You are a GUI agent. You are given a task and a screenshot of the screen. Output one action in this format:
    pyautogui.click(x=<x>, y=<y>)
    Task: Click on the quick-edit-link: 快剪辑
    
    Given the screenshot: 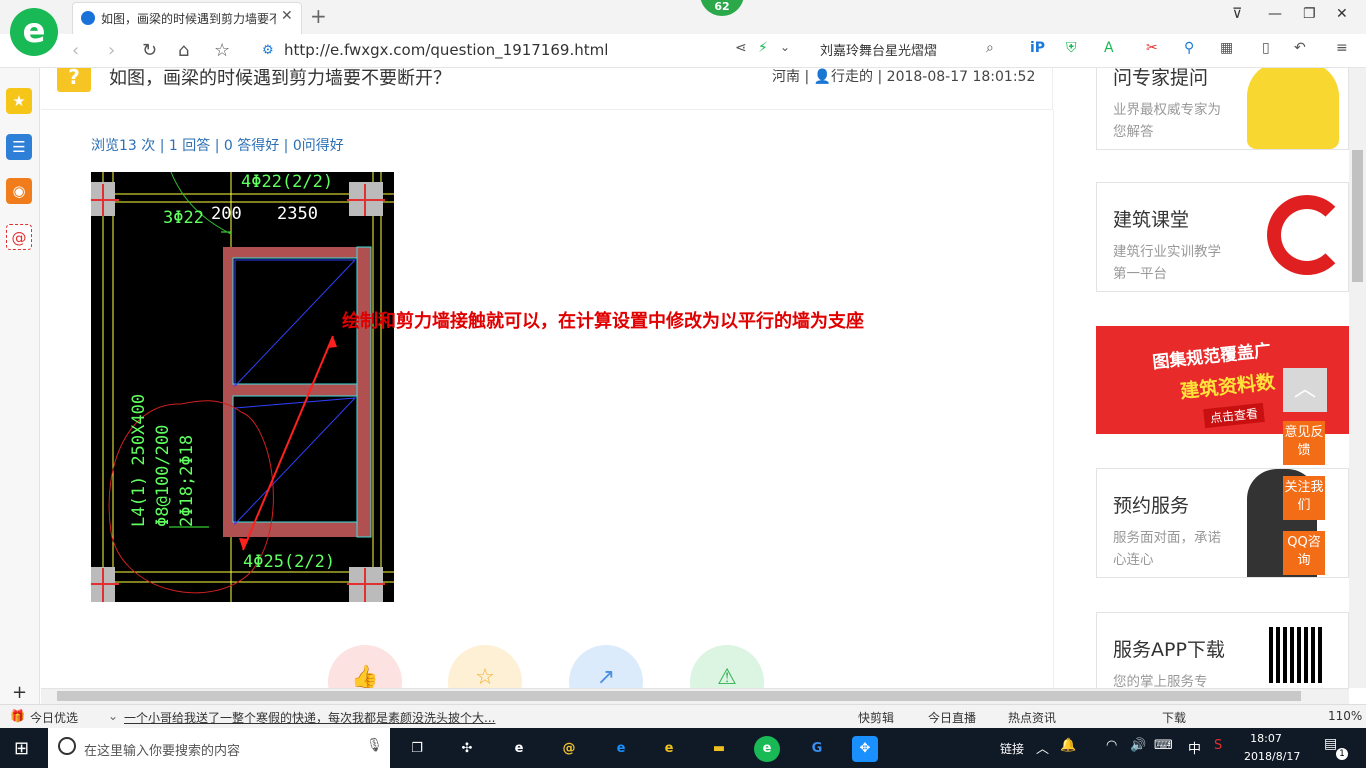 What is the action you would take?
    pyautogui.click(x=876, y=717)
    